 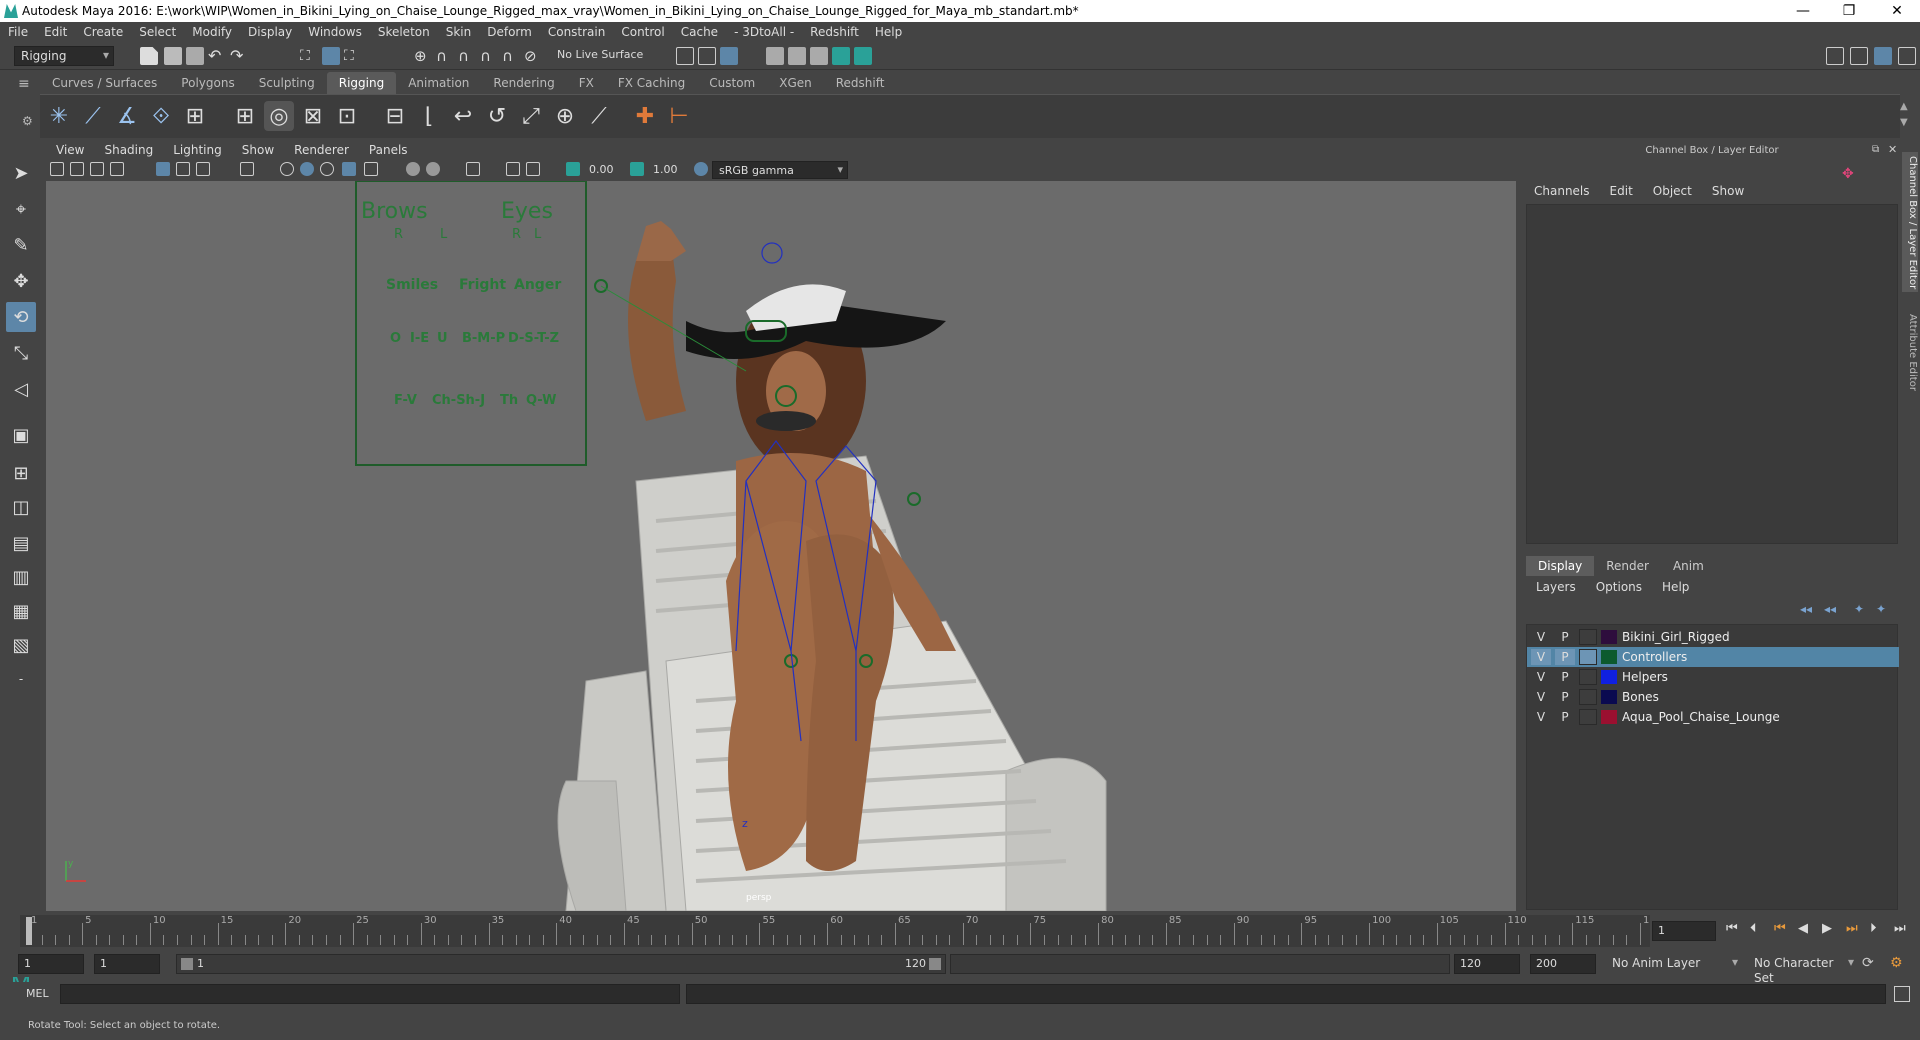 I want to click on move-layer-down-icon: ◂◂, so click(x=1830, y=609).